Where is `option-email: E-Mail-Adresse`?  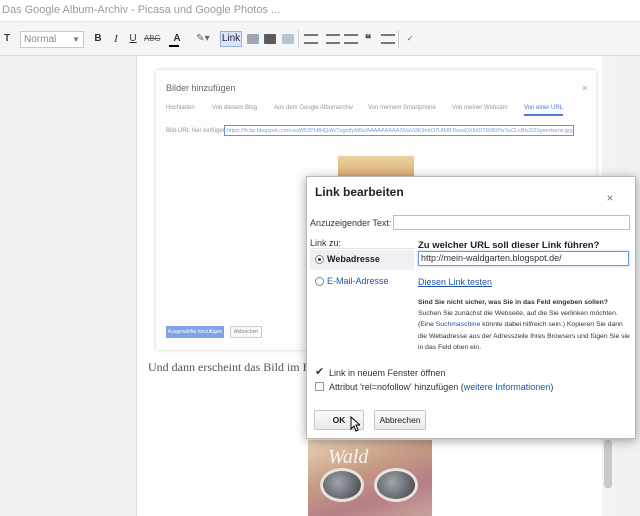 option-email: E-Mail-Adresse is located at coordinates (362, 282).